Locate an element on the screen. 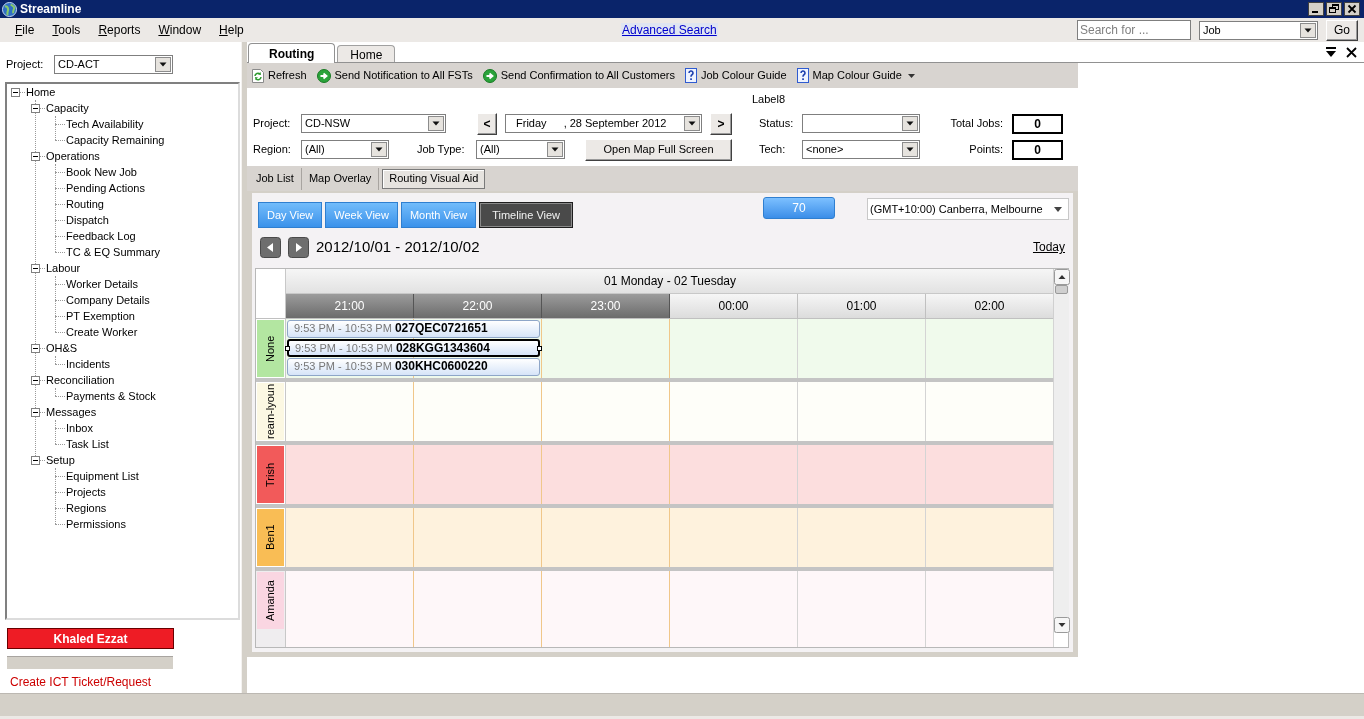 The width and height of the screenshot is (1364, 719). tab: Home is located at coordinates (366, 53).